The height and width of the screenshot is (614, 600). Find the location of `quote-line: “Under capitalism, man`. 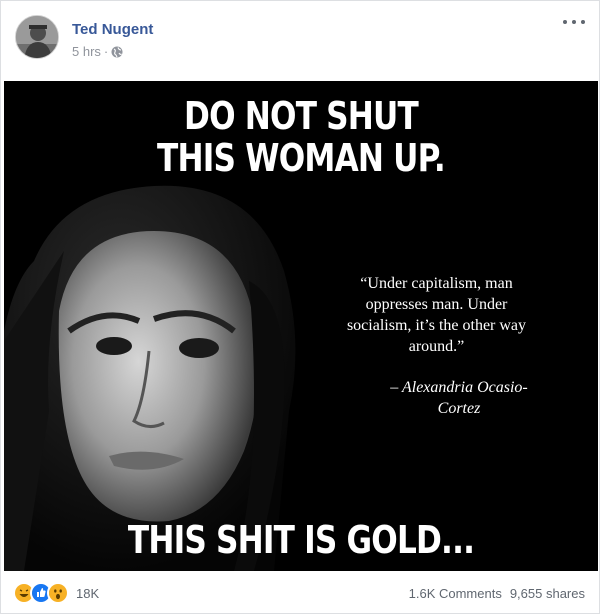

quote-line: “Under capitalism, man is located at coordinates (436, 283).